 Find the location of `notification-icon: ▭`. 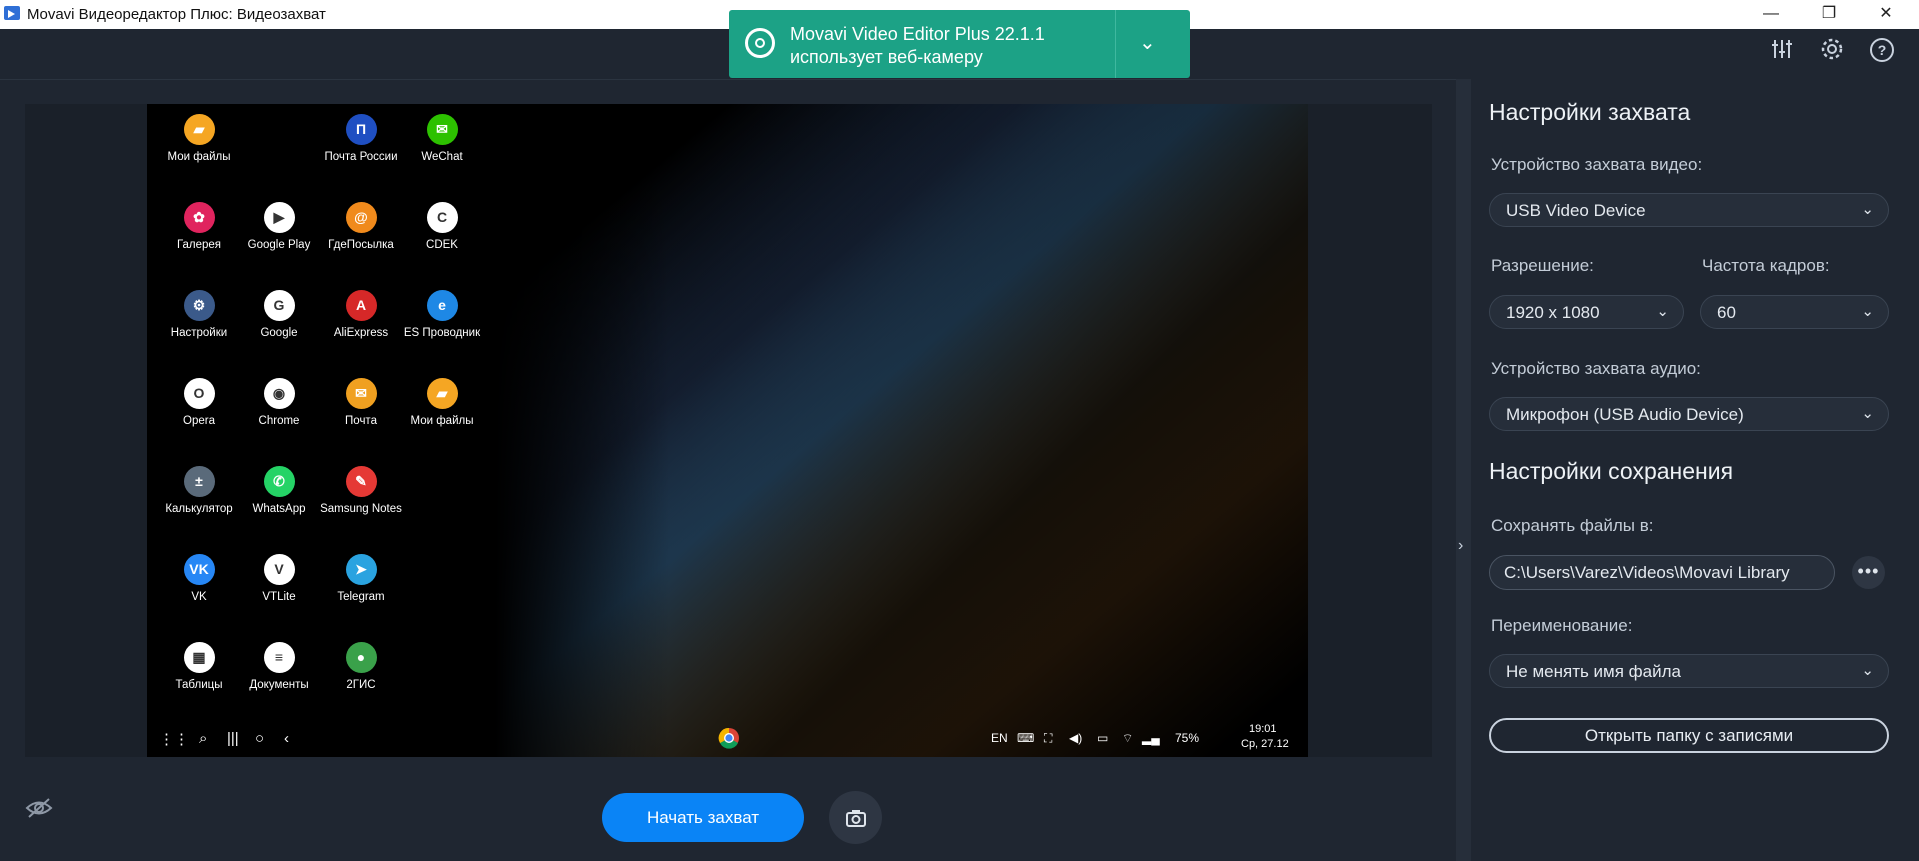

notification-icon: ▭ is located at coordinates (1103, 738).